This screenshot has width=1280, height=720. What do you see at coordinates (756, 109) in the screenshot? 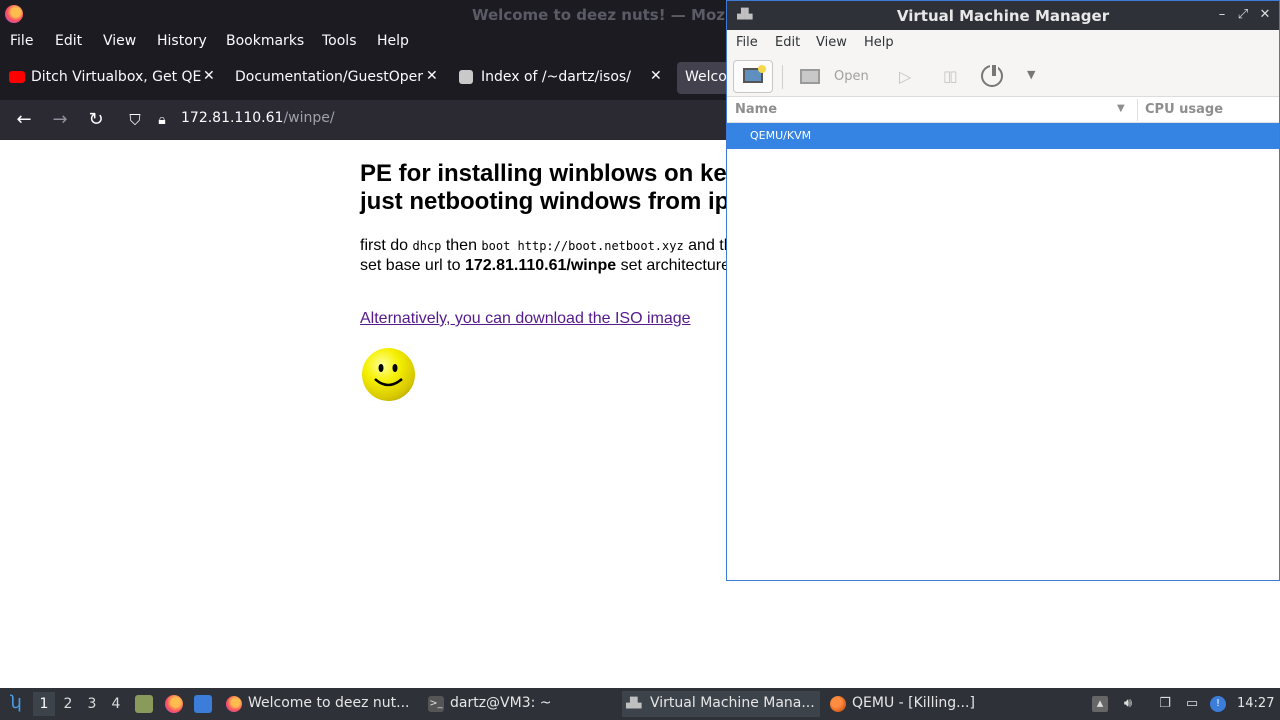
I see `column-header-name: Name` at bounding box center [756, 109].